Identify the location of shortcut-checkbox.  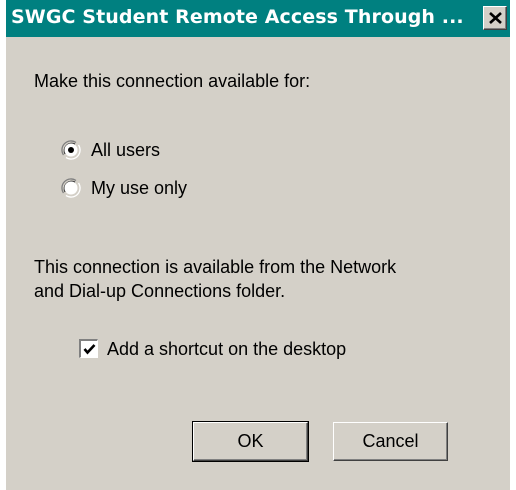
(88, 348).